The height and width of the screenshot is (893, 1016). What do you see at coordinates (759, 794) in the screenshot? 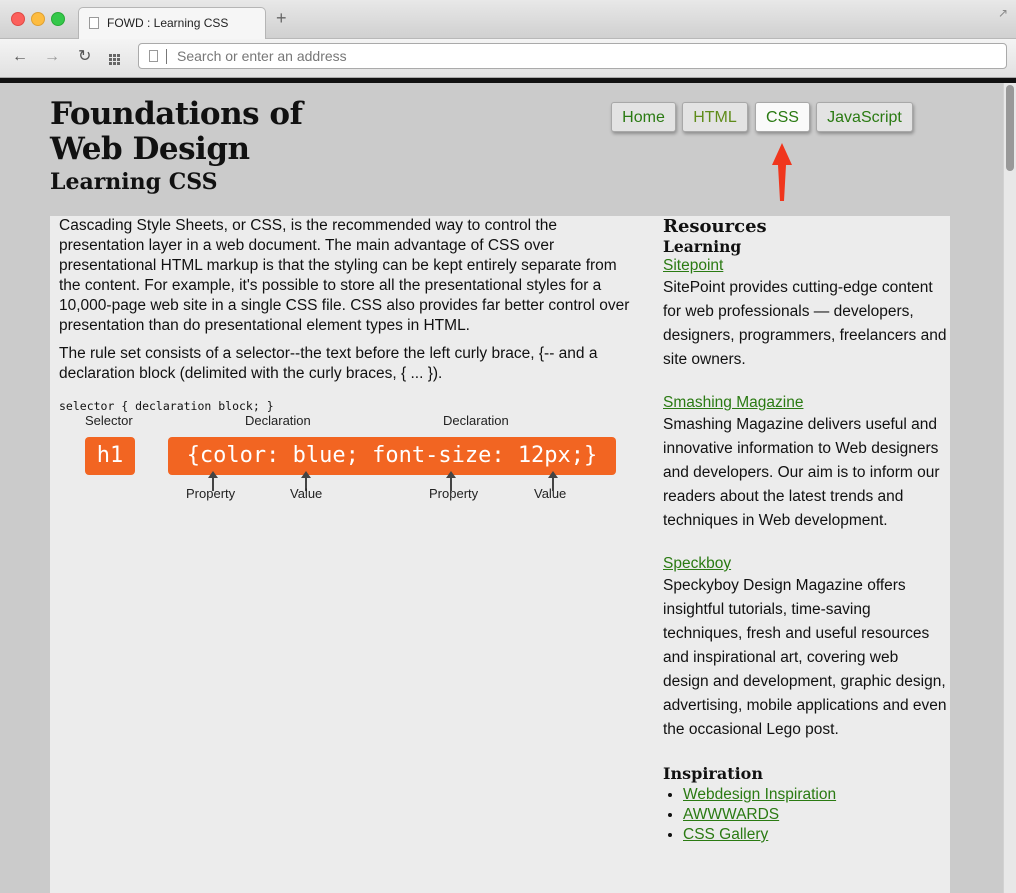
I see `webdesign-inspiration-link: Webdesign Inspiration` at bounding box center [759, 794].